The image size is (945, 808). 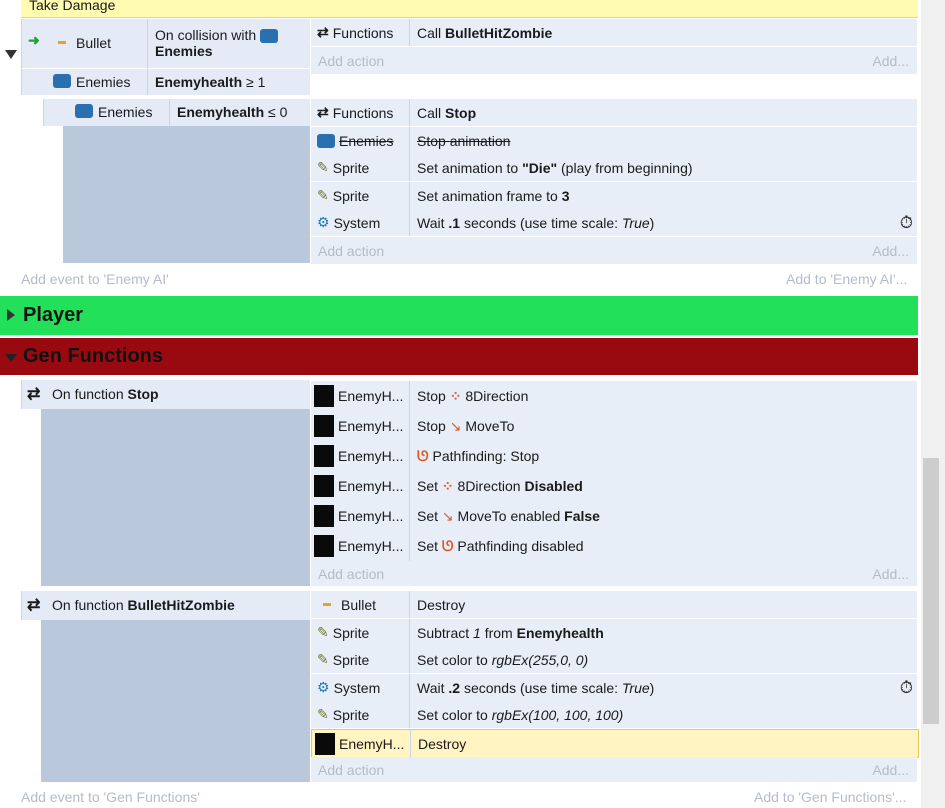 I want to click on action-row: EnemyH... ᘎ Pathfinding: Stop, so click(x=614, y=456).